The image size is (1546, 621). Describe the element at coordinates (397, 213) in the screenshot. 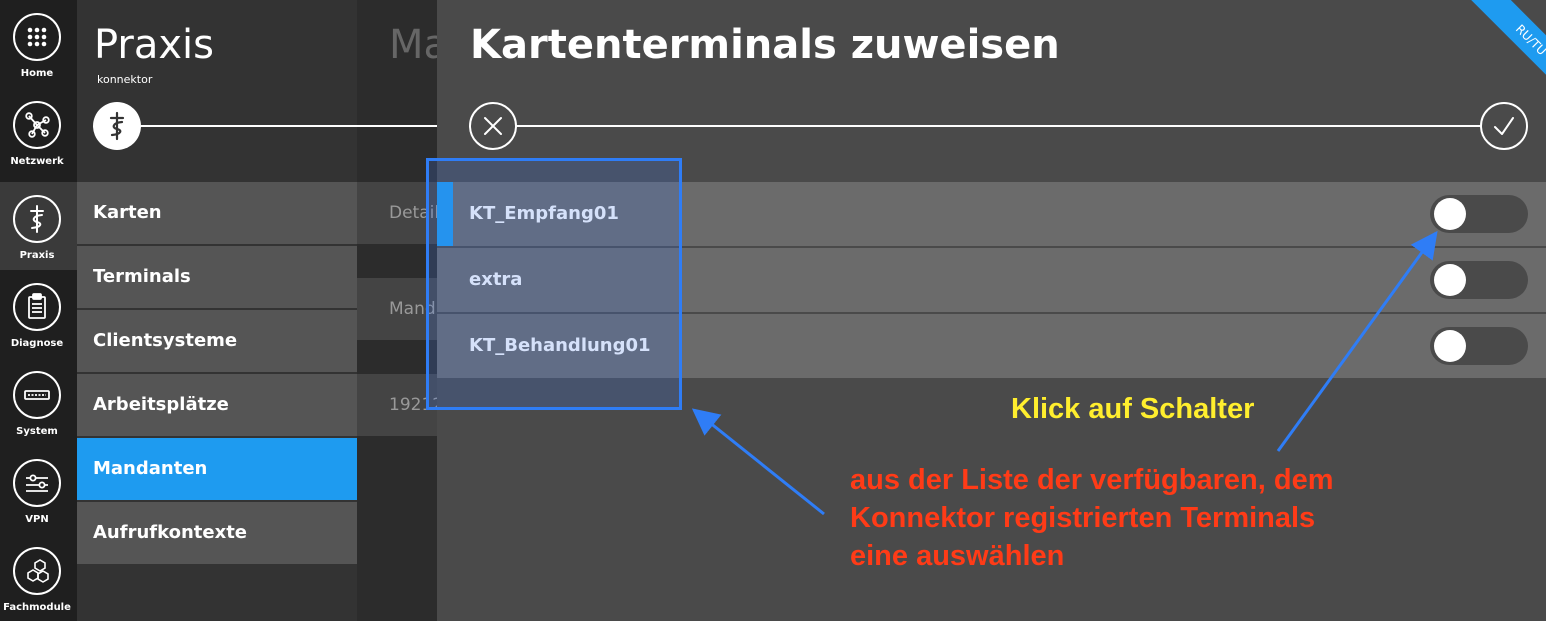

I see `detail-row: Detail` at that location.